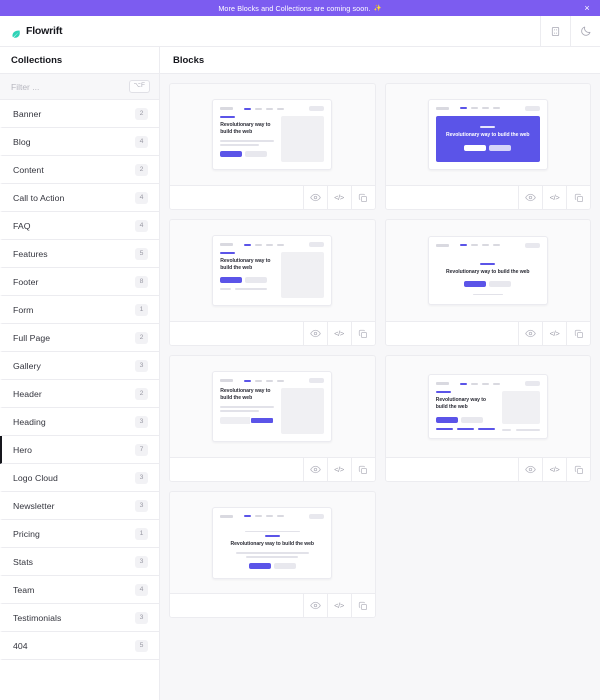 Image resolution: width=600 pixels, height=700 pixels. Describe the element at coordinates (79, 450) in the screenshot. I see `sidebar-item-hero: Hero 7` at that location.